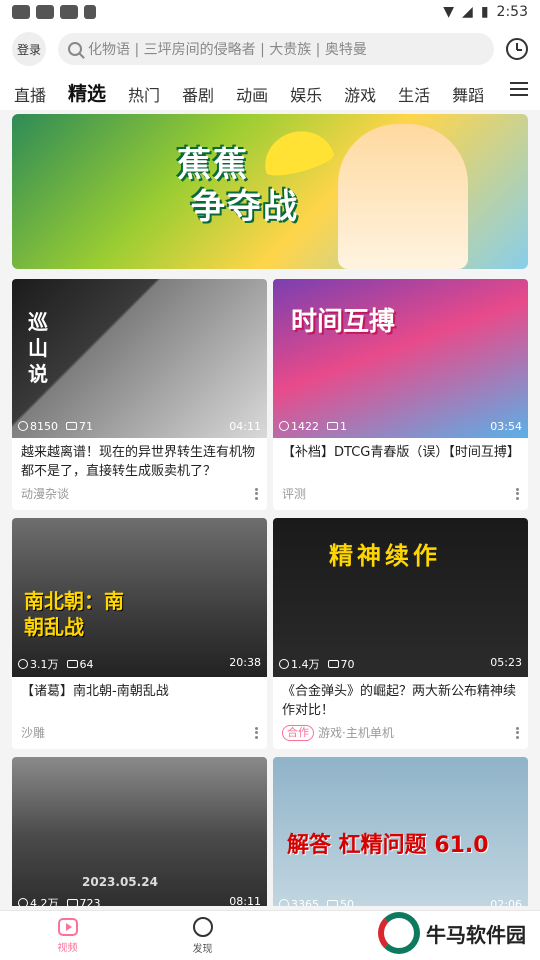 The image size is (540, 960). Describe the element at coordinates (139, 597) in the screenshot. I see `video-thumbnail: 南北朝：南朝乱战 3.1万 64 20:38` at that location.